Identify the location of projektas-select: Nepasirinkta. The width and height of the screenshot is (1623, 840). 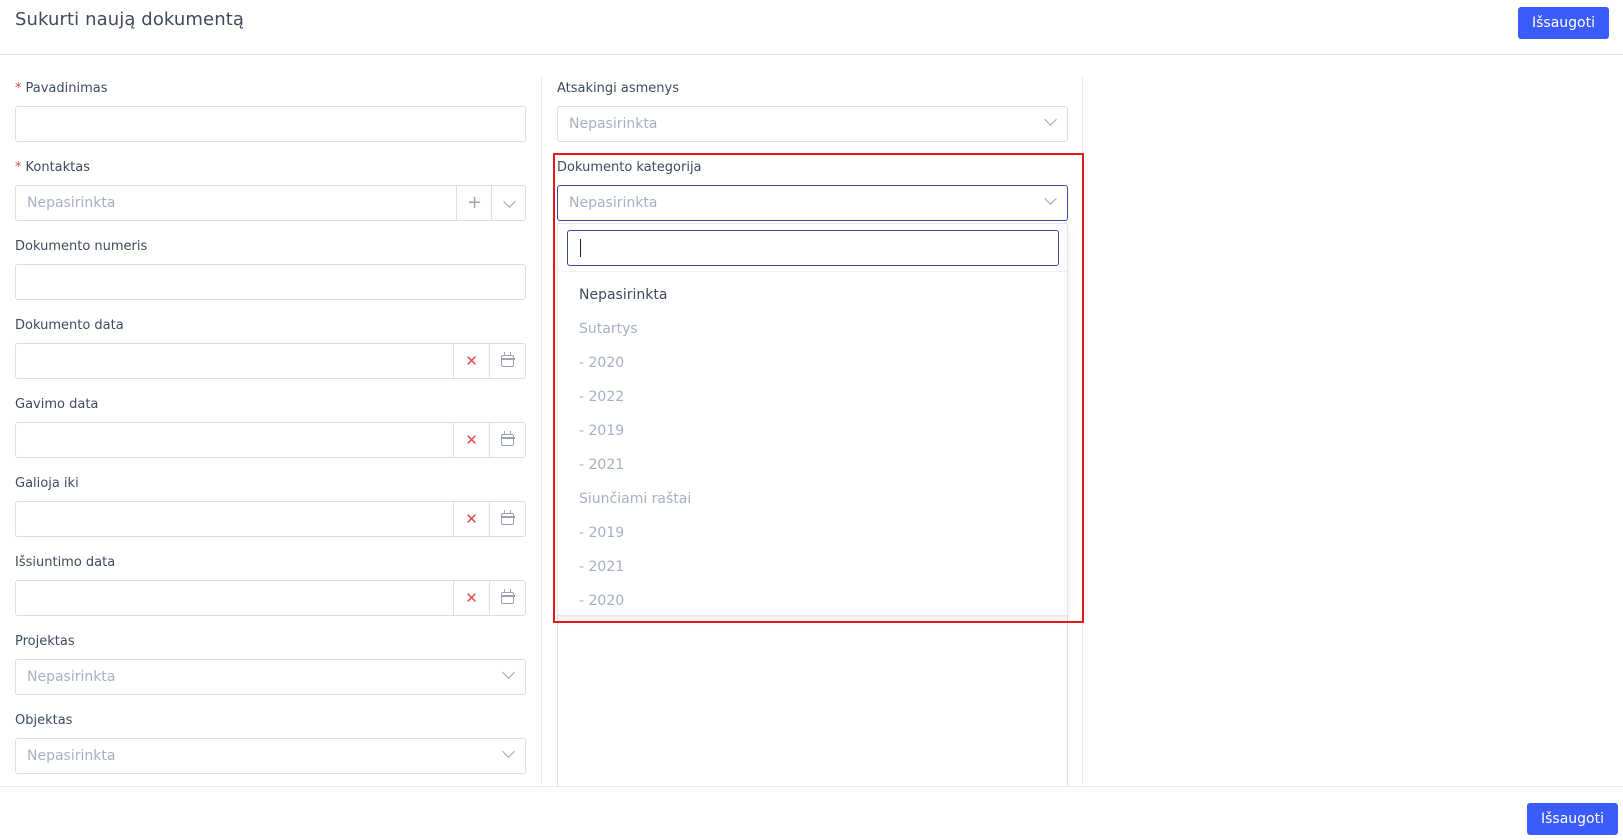
(270, 677).